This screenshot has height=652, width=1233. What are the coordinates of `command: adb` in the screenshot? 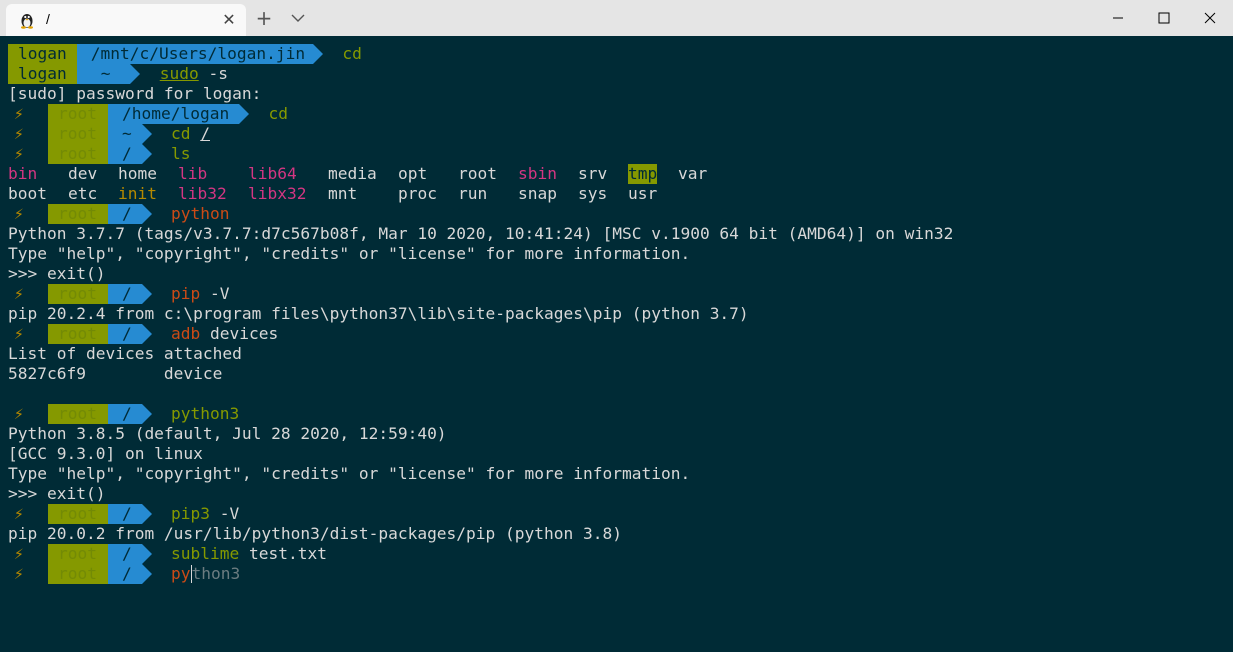 It's located at (186, 333).